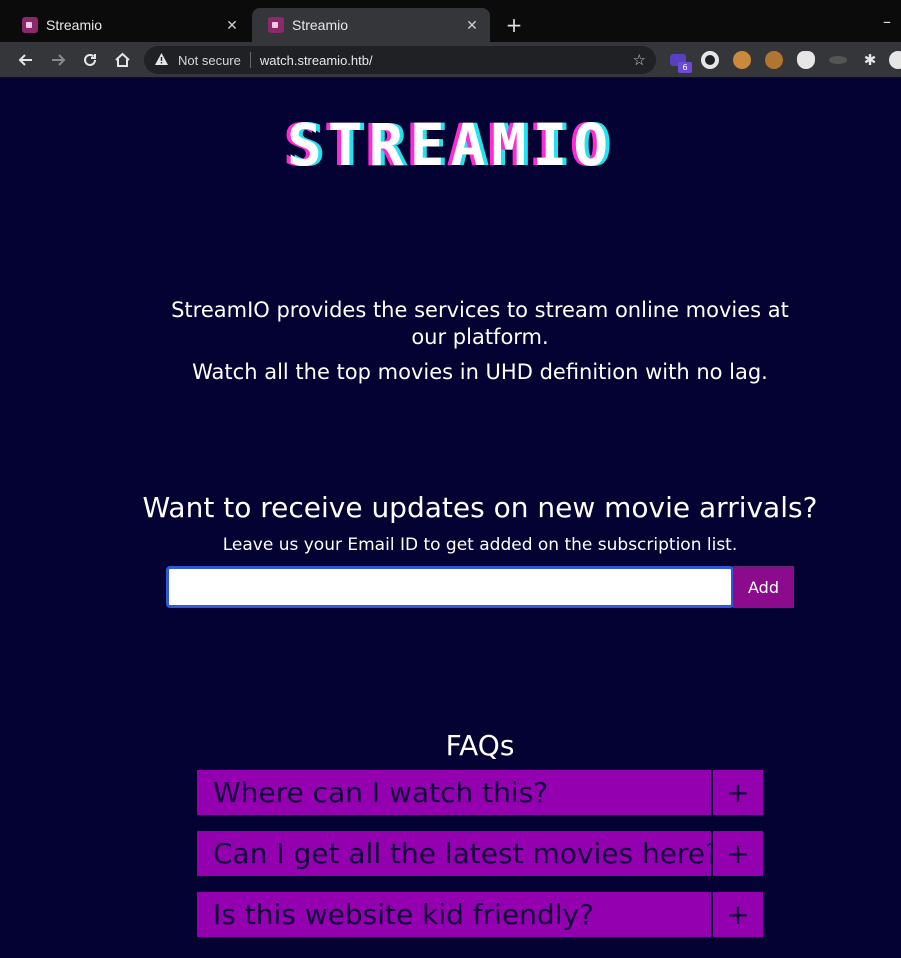 Image resolution: width=901 pixels, height=958 pixels. I want to click on mask-extension-icon, so click(806, 60).